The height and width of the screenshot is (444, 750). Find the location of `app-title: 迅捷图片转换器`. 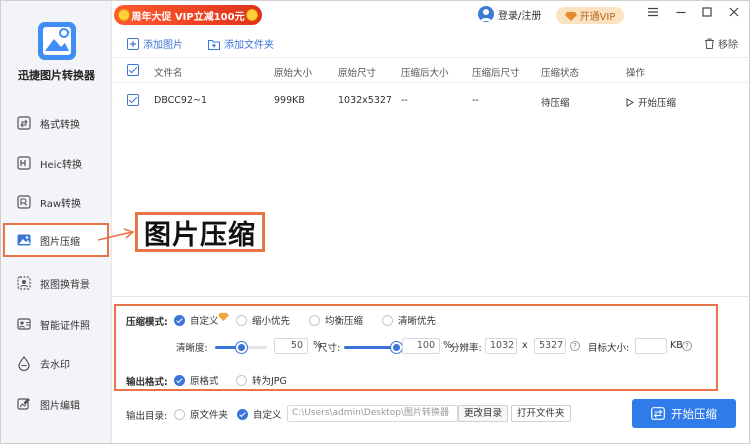

app-title: 迅捷图片转换器 is located at coordinates (56, 75).